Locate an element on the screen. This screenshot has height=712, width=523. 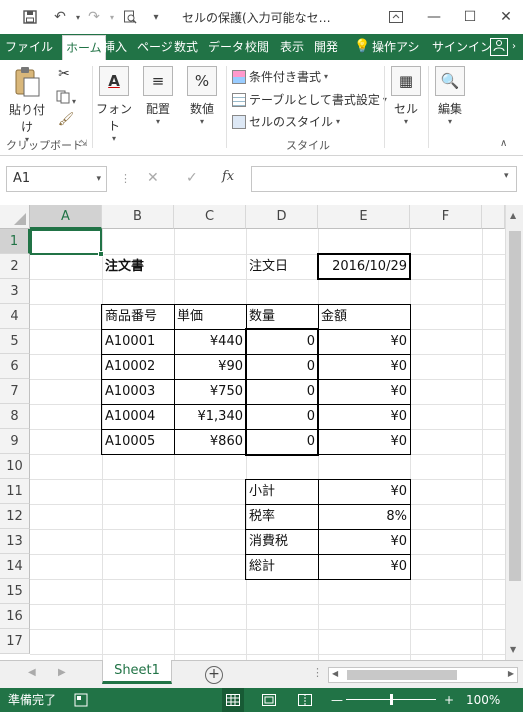
item-price: ¥750 is located at coordinates (210, 391).